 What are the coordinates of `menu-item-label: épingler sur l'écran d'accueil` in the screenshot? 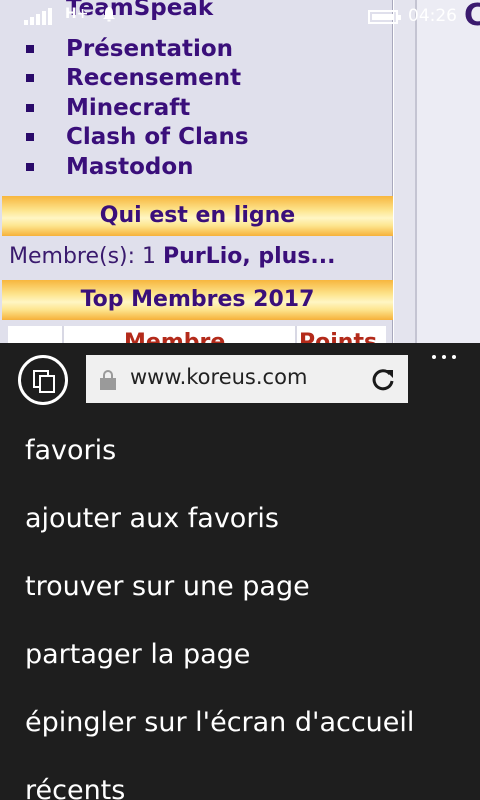 It's located at (220, 722).